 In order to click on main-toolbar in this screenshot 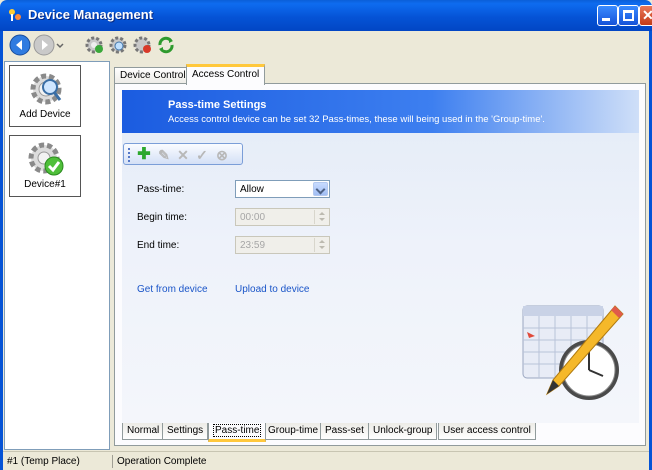, I will do `click(326, 45)`.